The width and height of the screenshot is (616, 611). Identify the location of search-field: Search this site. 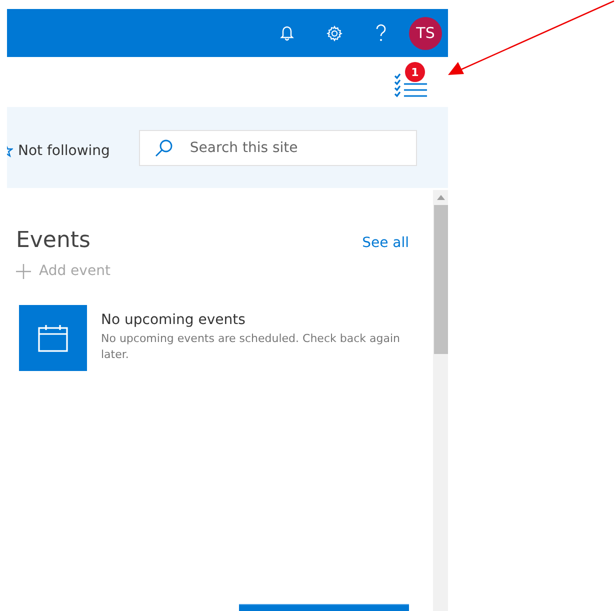
(277, 148).